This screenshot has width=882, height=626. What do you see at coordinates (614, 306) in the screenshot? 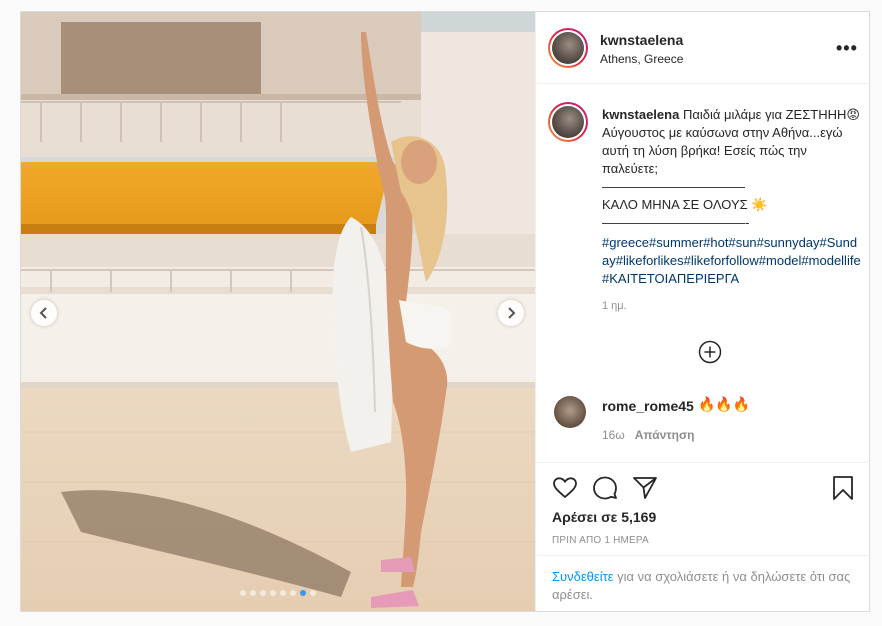
I see `caption-timestamp: 1 ημ.` at bounding box center [614, 306].